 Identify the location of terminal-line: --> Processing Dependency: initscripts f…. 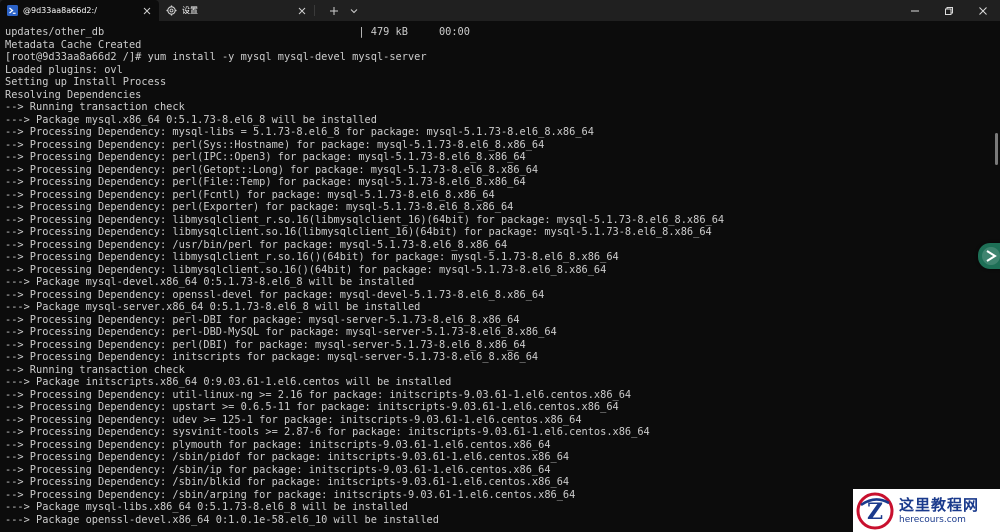
(272, 357).